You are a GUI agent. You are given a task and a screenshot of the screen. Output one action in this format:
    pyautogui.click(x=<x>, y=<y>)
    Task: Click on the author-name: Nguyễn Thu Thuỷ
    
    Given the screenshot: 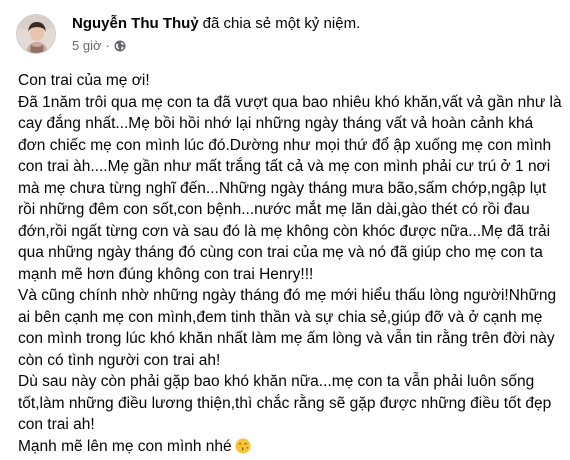 What is the action you would take?
    pyautogui.click(x=135, y=23)
    